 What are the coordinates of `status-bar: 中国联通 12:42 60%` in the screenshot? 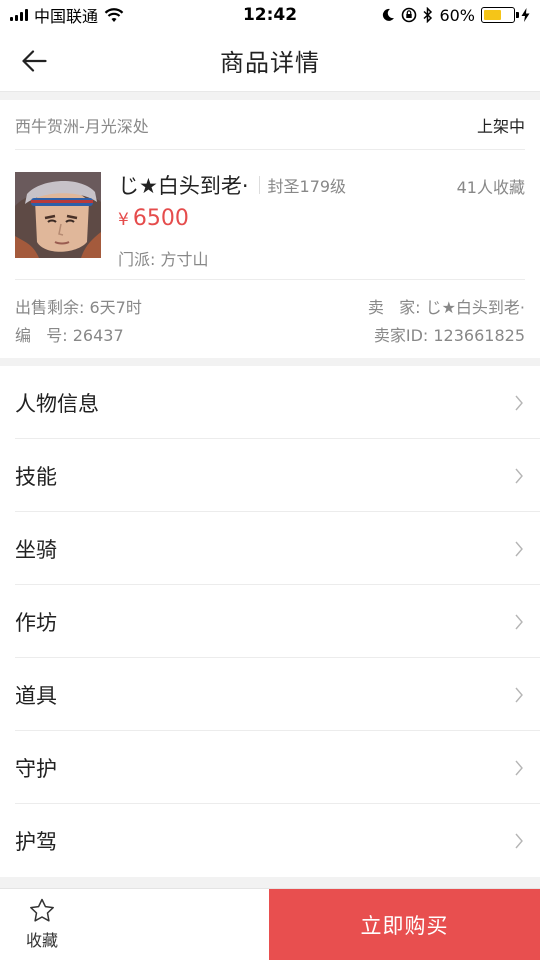 It's located at (270, 15).